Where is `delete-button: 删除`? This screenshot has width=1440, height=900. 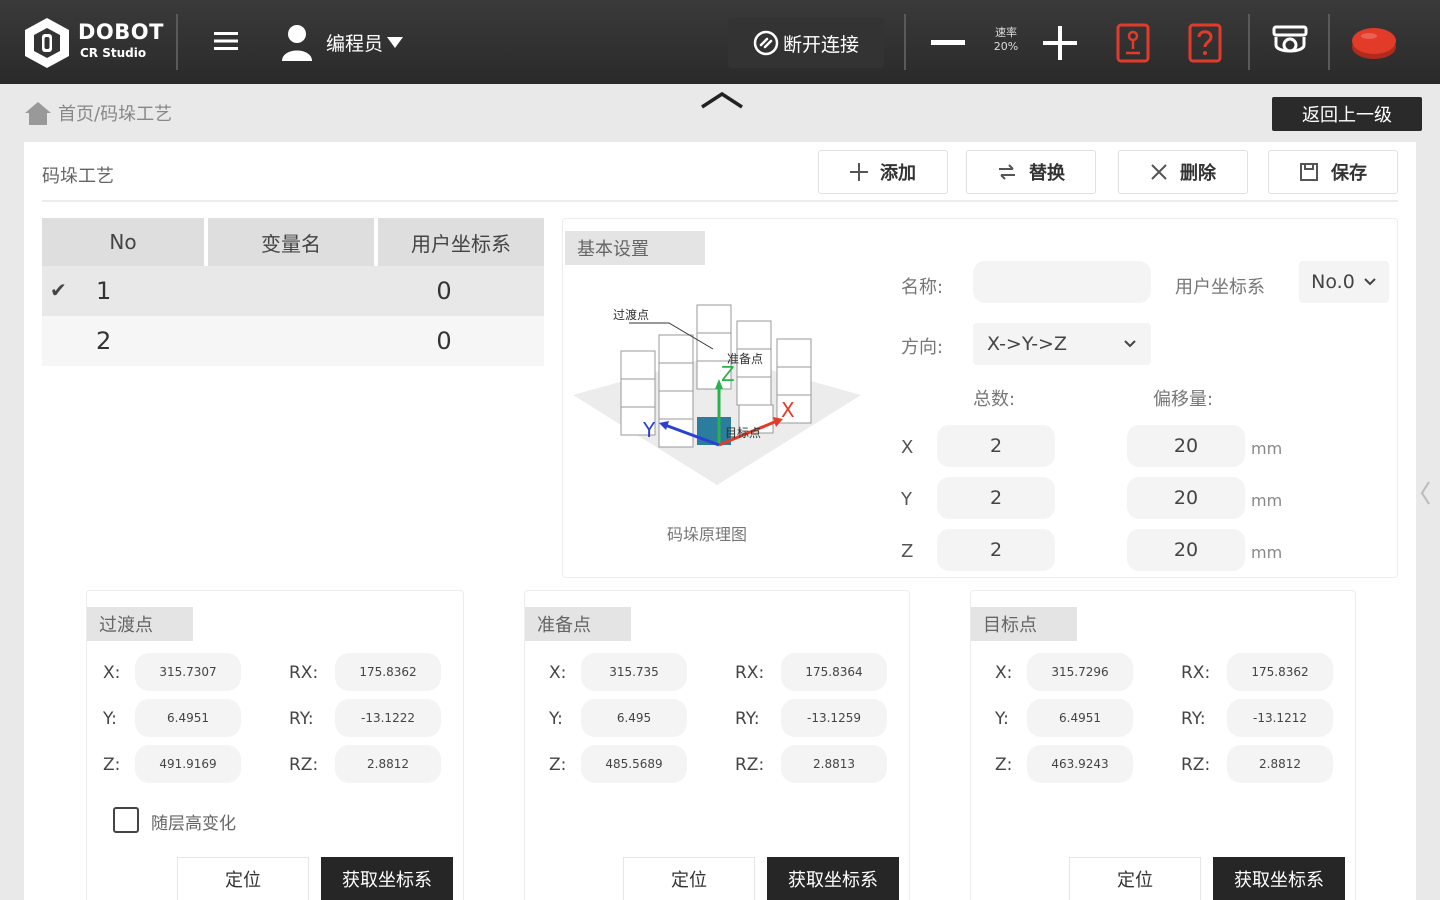 delete-button: 删除 is located at coordinates (1183, 172).